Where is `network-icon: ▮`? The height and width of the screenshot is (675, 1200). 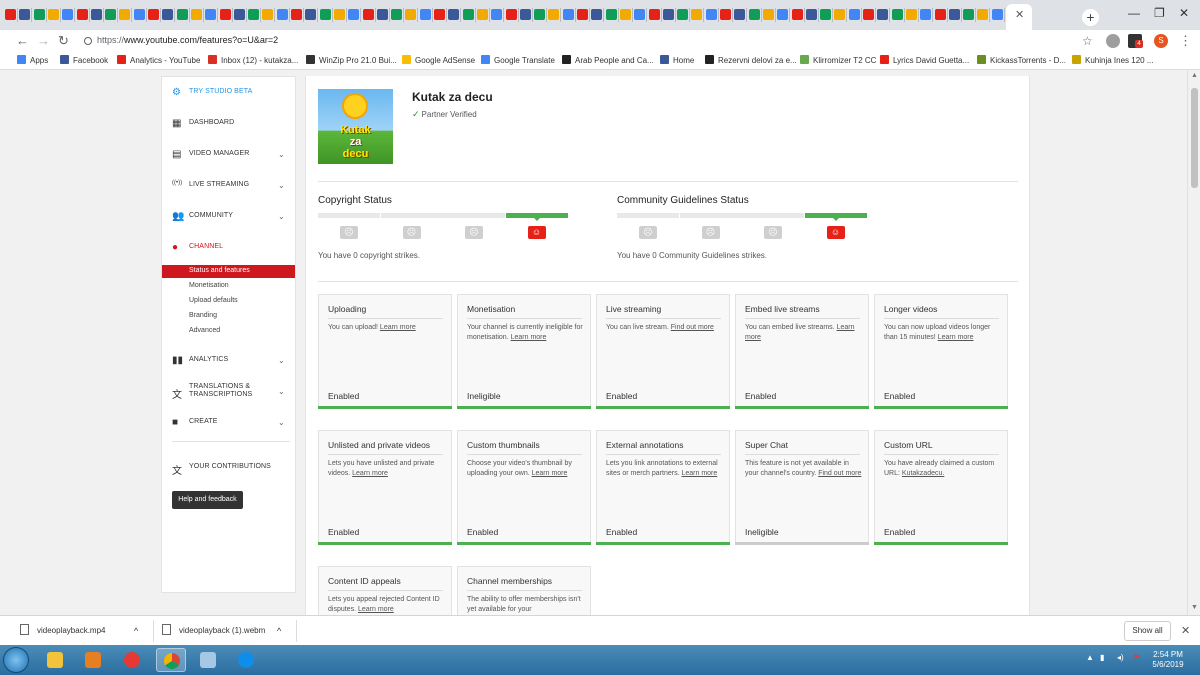
network-icon: ▮ is located at coordinates (1102, 657).